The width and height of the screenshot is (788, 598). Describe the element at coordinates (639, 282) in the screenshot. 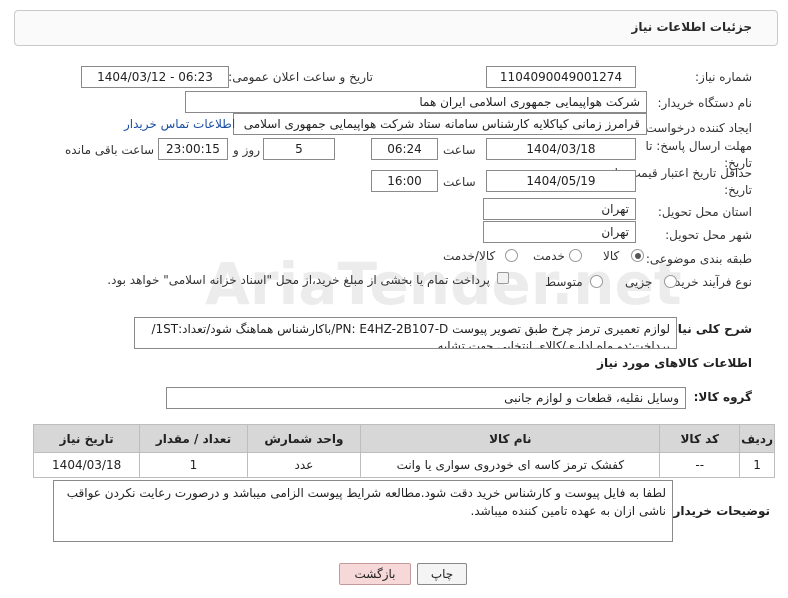

I see `process-option-minor: جزیی` at that location.